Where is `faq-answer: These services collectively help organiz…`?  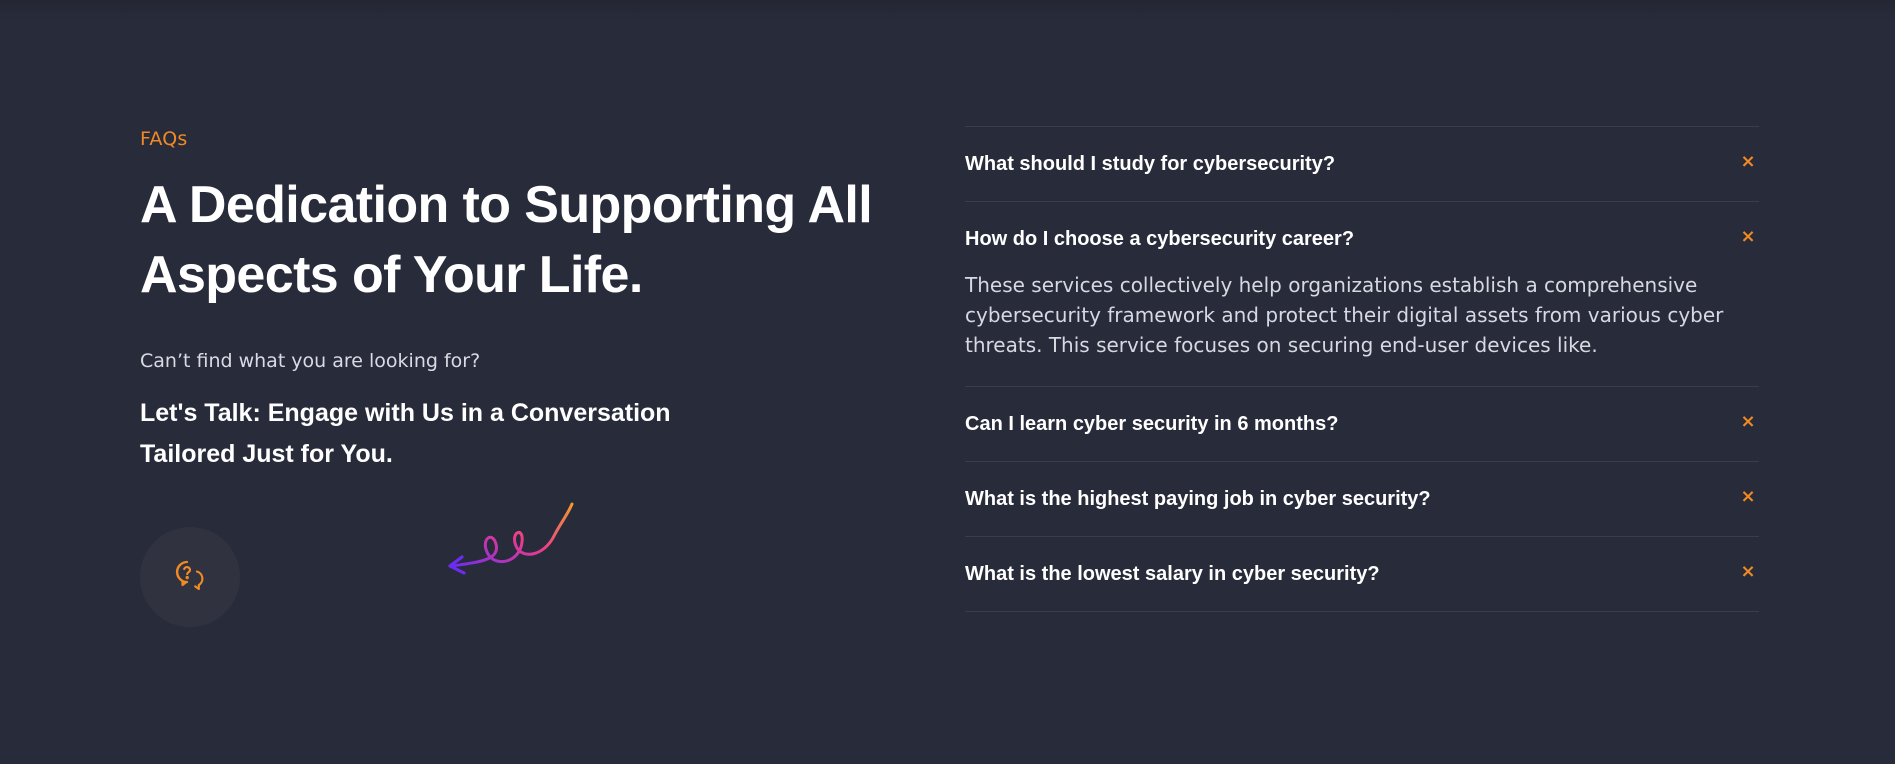 faq-answer: These services collectively help organiz… is located at coordinates (1344, 315).